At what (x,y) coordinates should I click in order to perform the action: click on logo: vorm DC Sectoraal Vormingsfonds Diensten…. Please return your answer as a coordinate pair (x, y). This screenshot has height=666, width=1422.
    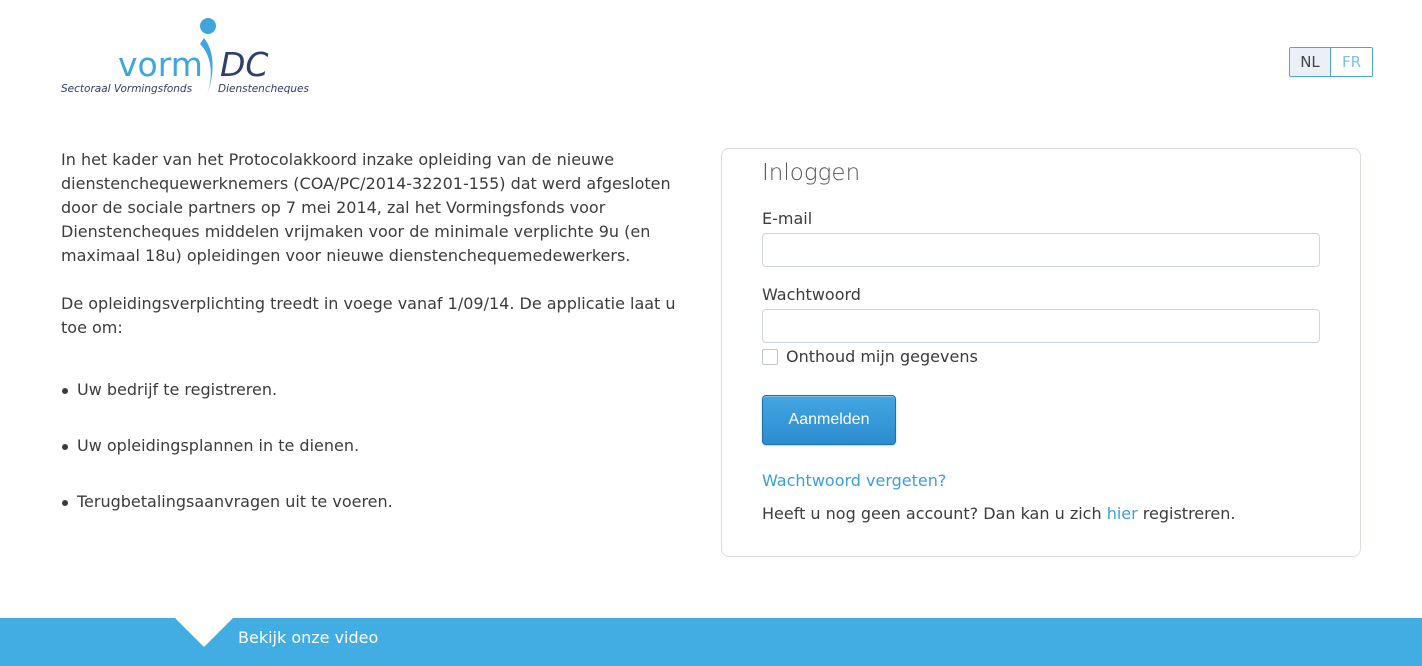
    Looking at the image, I should click on (188, 61).